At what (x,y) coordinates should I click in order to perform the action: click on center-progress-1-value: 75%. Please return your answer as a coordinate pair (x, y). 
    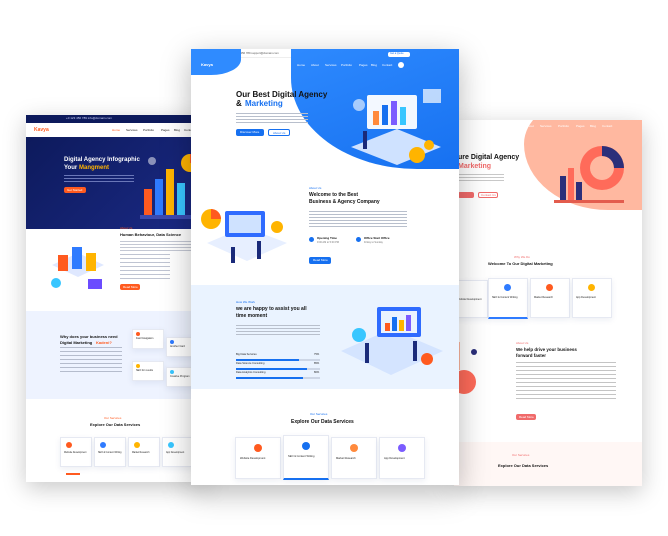
    Looking at the image, I should click on (317, 354).